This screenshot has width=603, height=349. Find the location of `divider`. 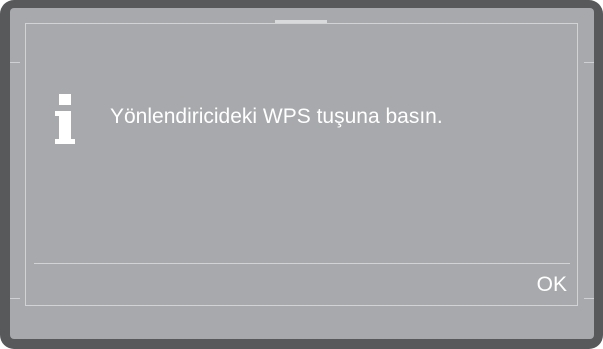

divider is located at coordinates (302, 263).